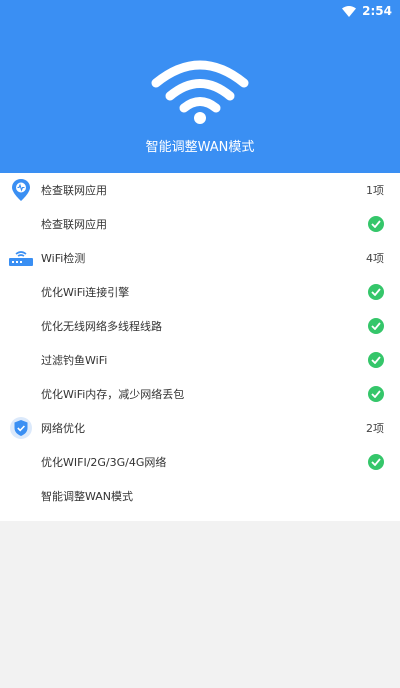  Describe the element at coordinates (74, 190) in the screenshot. I see `section-title: 检查联网应用` at that location.